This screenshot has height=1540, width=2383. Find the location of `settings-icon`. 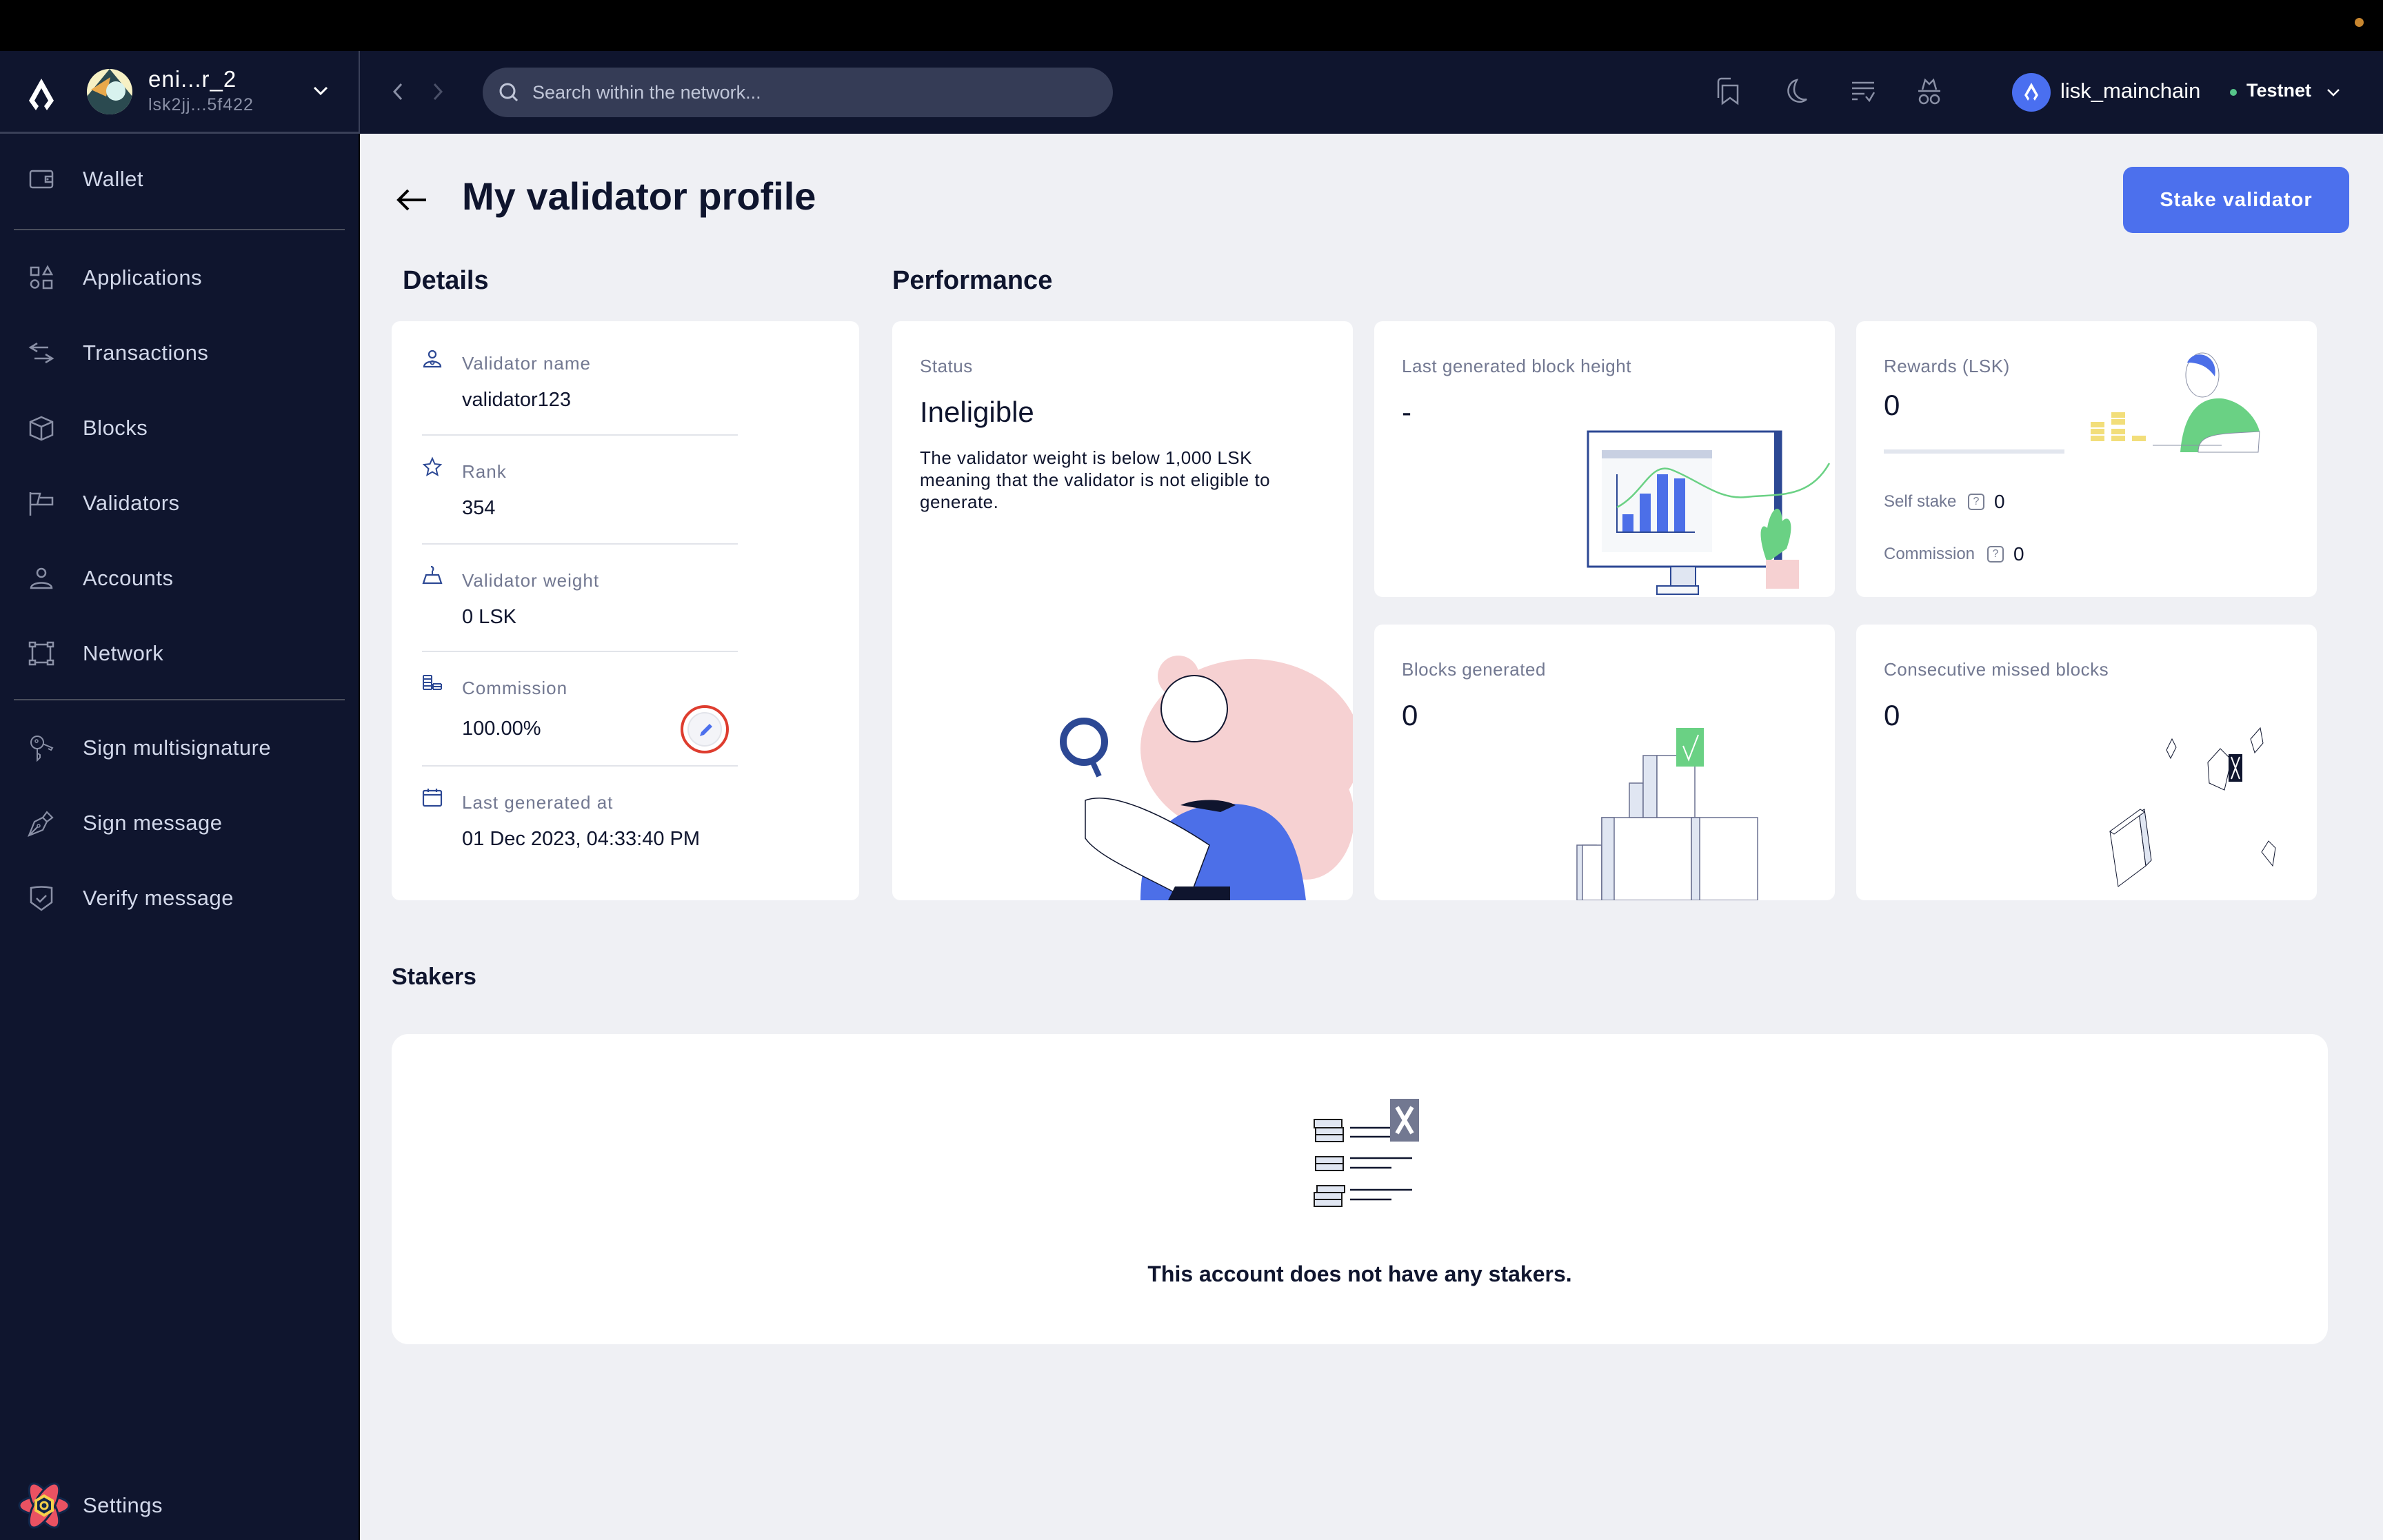

settings-icon is located at coordinates (44, 1505).